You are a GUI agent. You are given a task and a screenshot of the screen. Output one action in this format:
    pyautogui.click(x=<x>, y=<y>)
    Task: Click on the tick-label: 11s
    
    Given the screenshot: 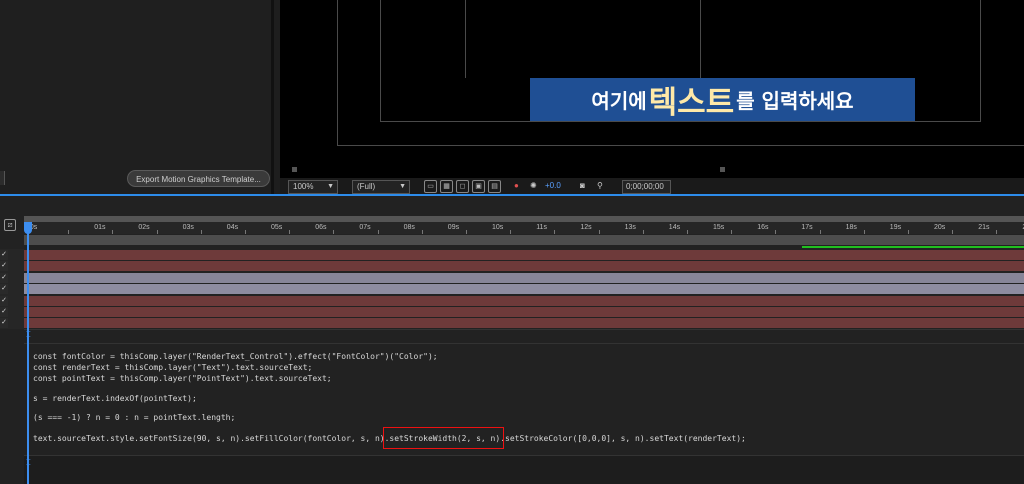 What is the action you would take?
    pyautogui.click(x=541, y=227)
    